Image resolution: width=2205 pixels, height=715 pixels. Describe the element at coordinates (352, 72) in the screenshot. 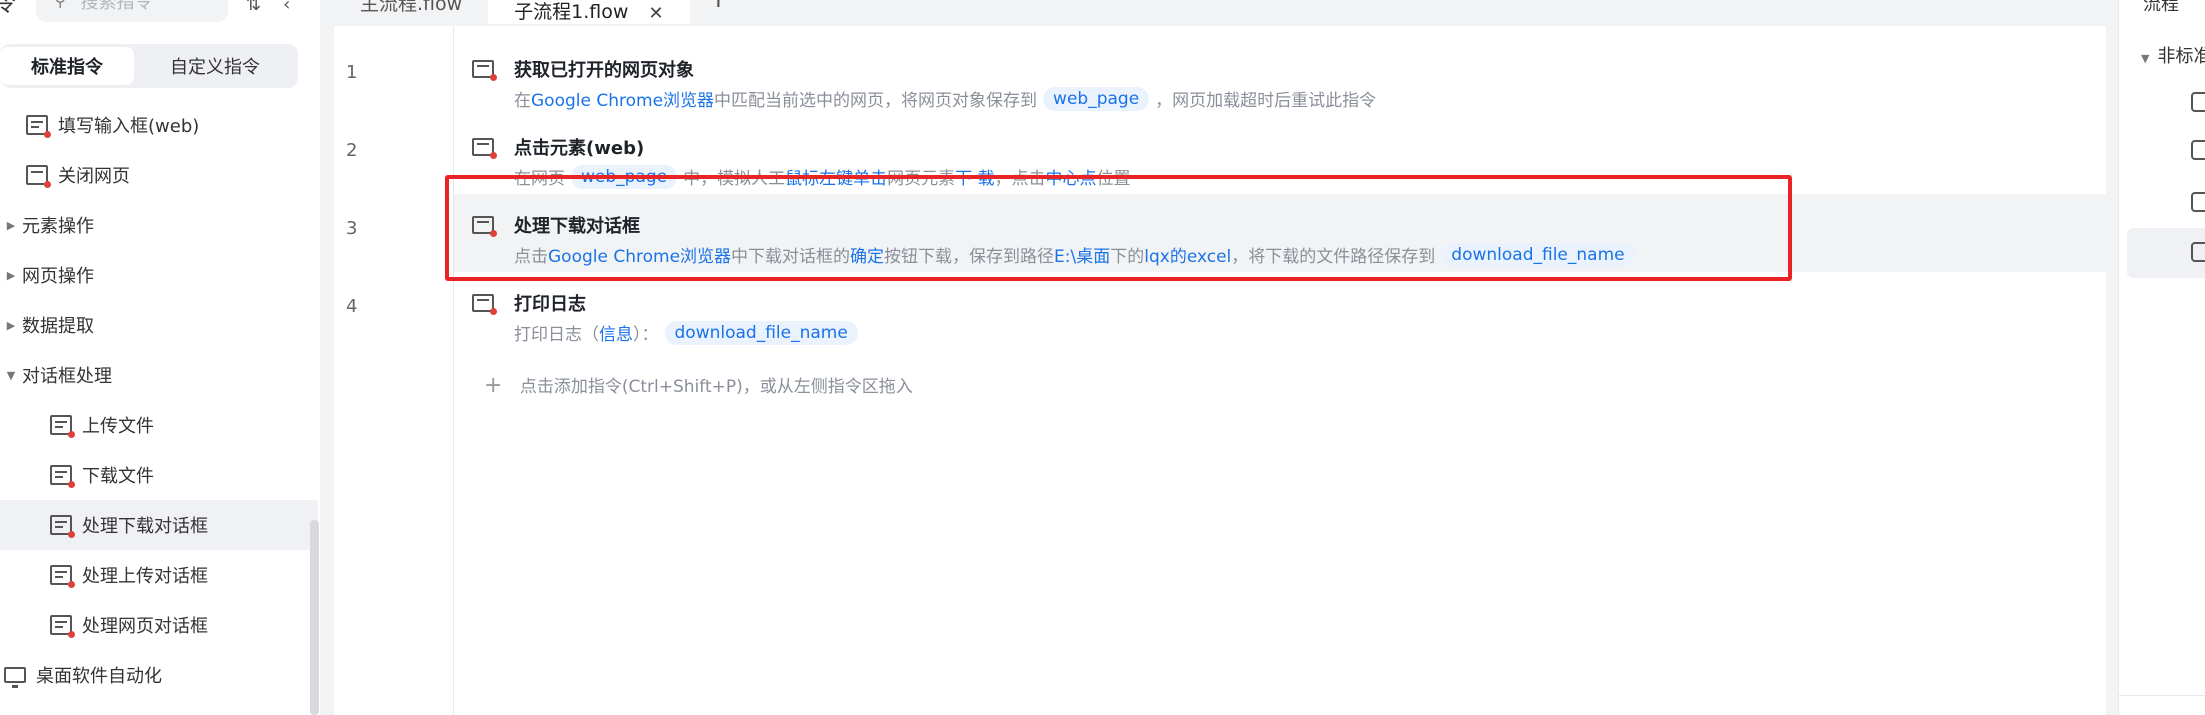

I see `line-number: 1` at that location.